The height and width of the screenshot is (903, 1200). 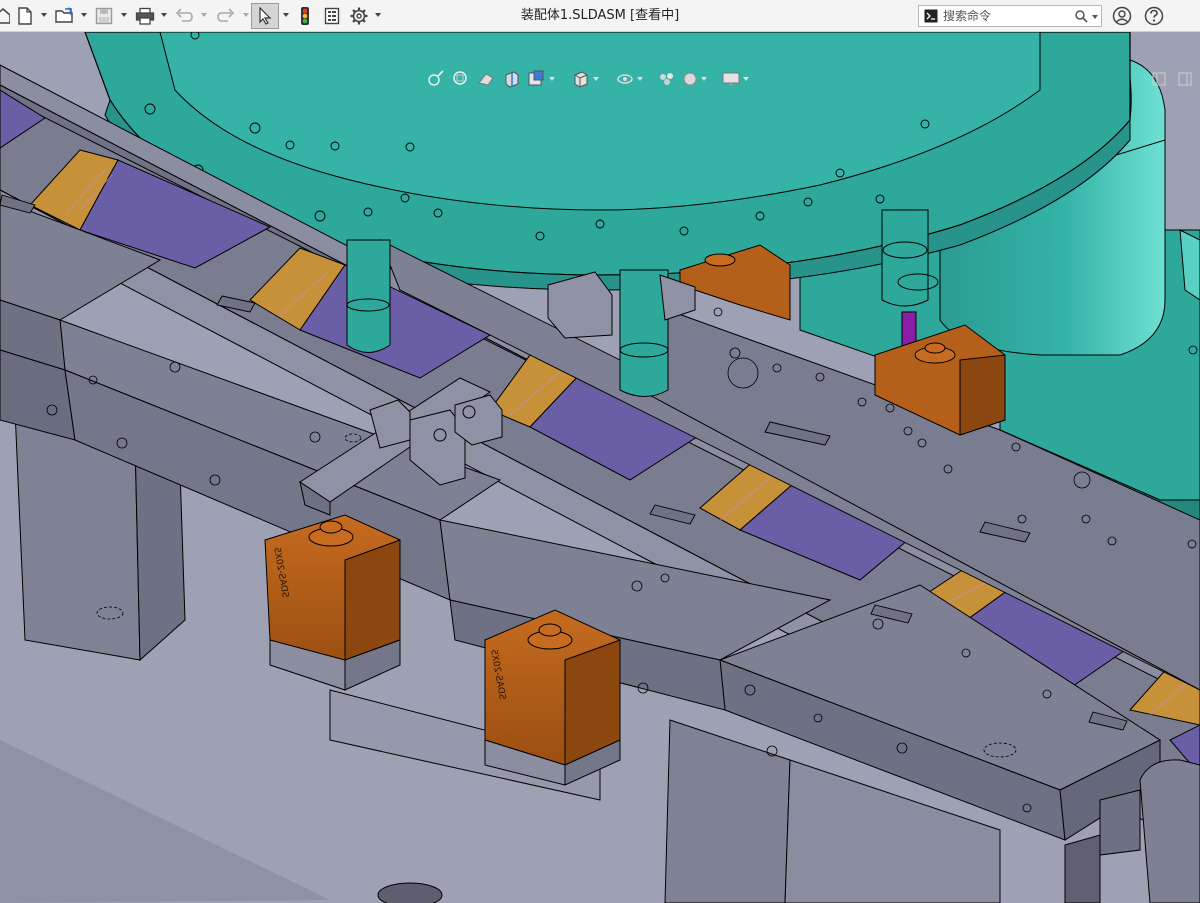 What do you see at coordinates (552, 697) in the screenshot?
I see `air-cylinder-front-2: SDAS-20X5` at bounding box center [552, 697].